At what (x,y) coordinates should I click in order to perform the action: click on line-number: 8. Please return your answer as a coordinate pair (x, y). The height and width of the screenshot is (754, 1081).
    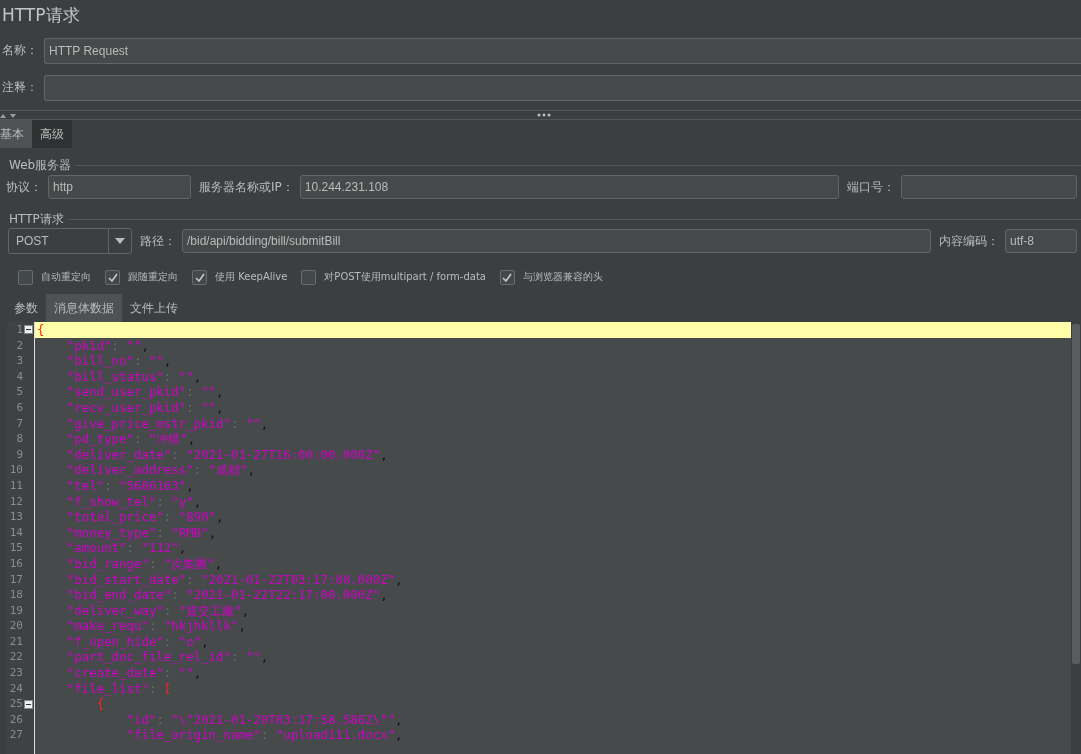
    Looking at the image, I should click on (19, 439).